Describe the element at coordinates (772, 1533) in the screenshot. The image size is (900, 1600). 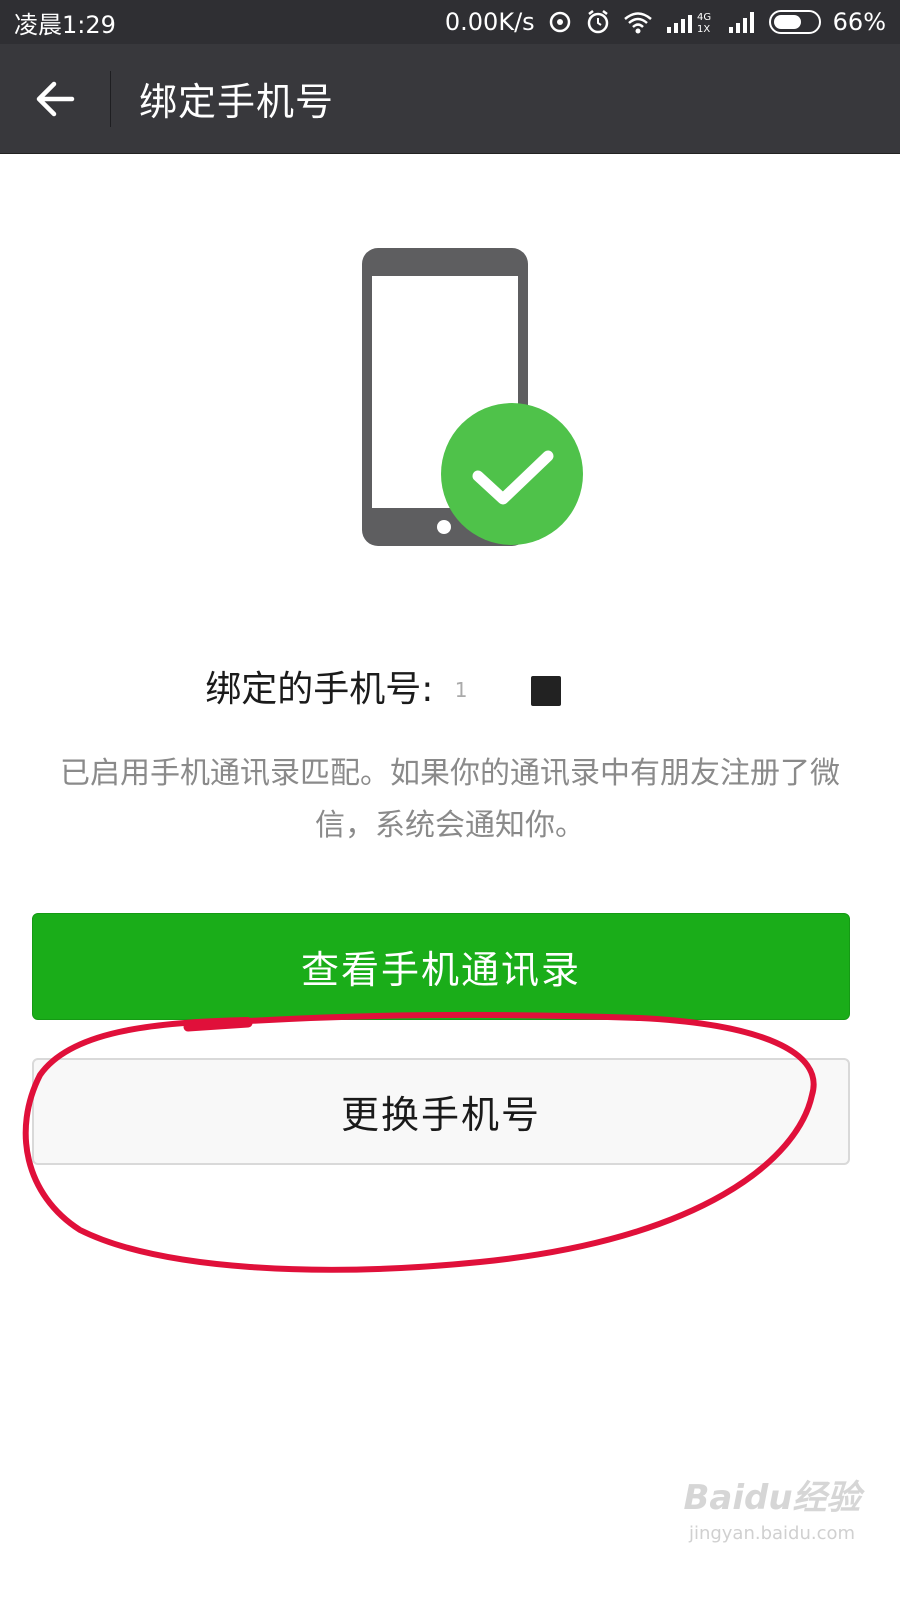
I see `watermark-url: jingyan.baidu.com` at that location.